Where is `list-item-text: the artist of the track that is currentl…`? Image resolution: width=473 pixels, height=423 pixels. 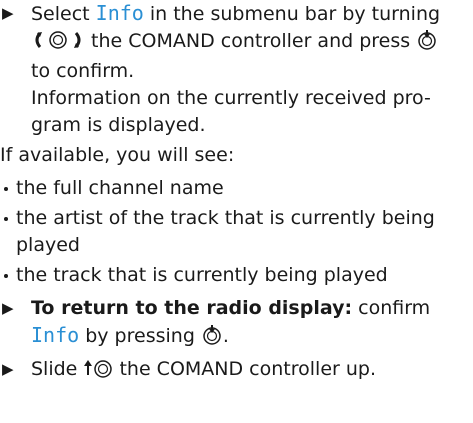 list-item-text: the artist of the track that is currentl… is located at coordinates (225, 231).